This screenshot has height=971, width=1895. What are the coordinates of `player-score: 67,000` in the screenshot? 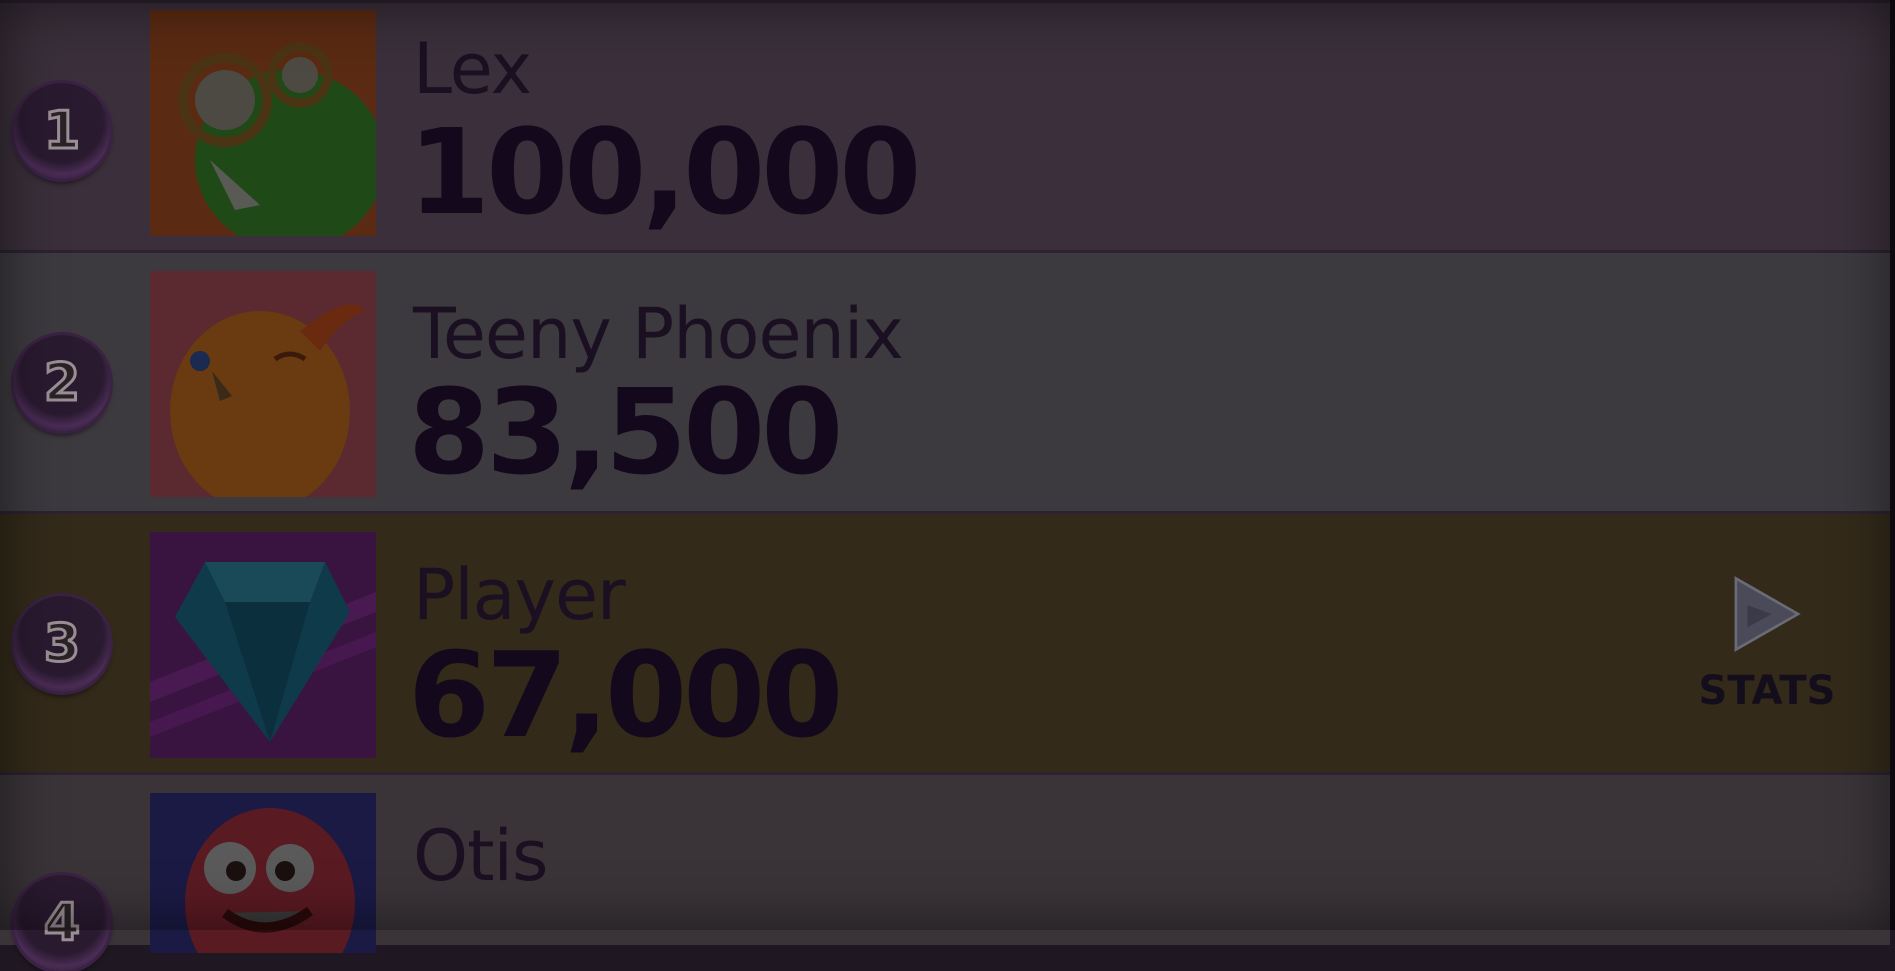 It's located at (625, 695).